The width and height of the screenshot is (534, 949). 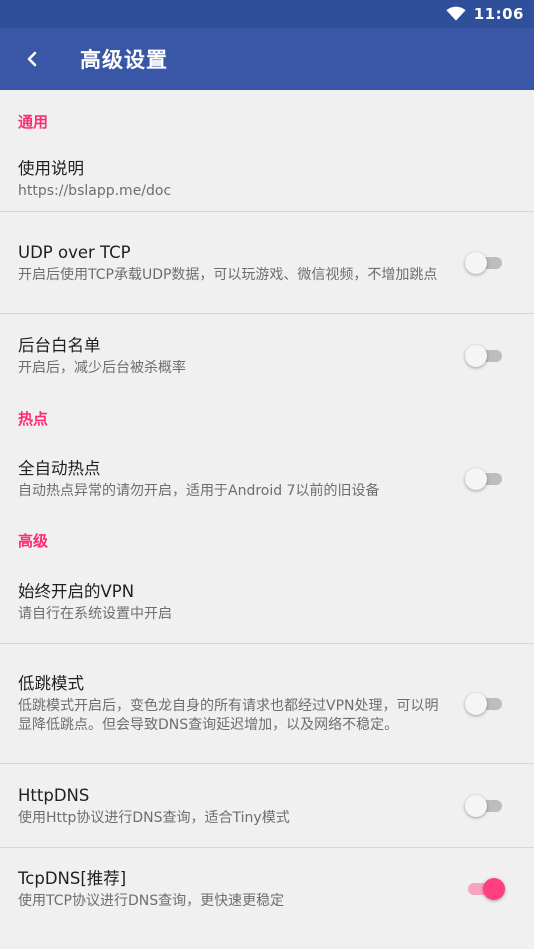 What do you see at coordinates (33, 121) in the screenshot?
I see `section-header-general: 通用` at bounding box center [33, 121].